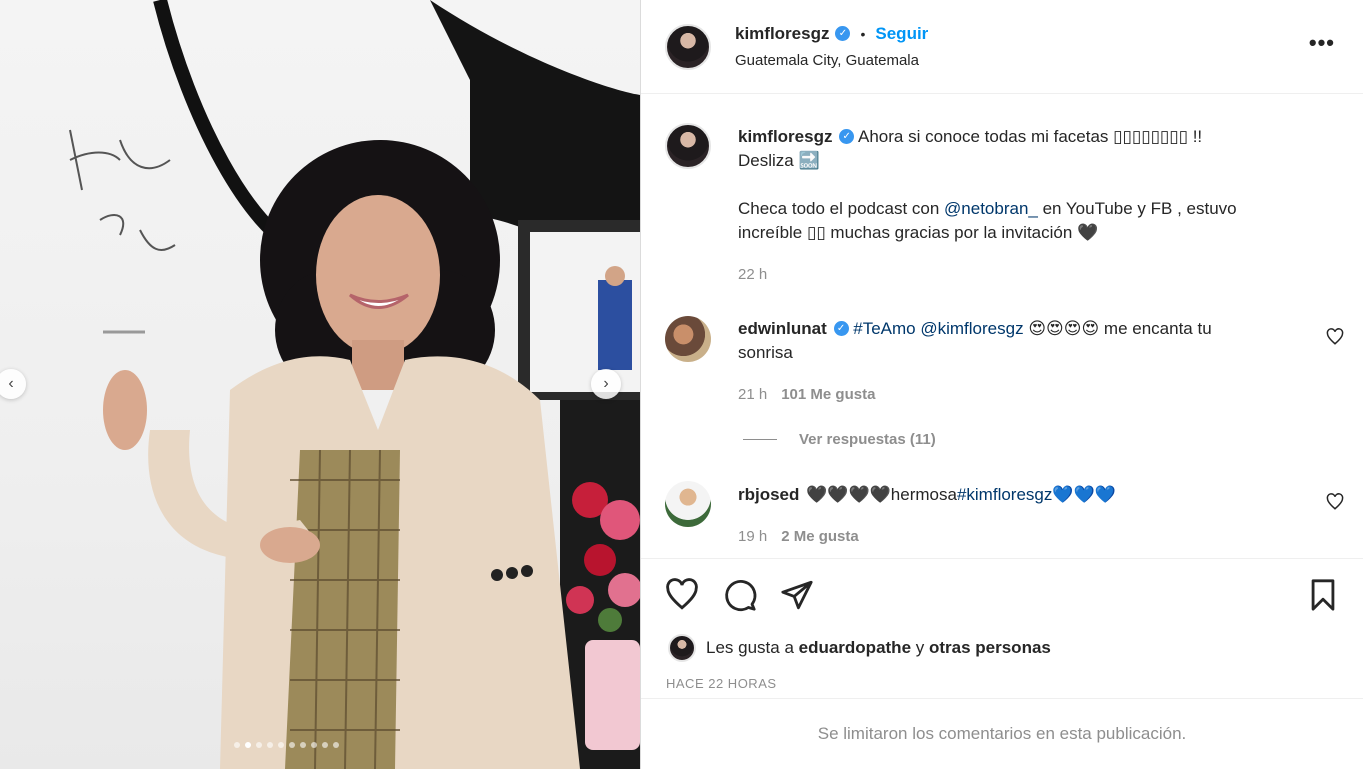  I want to click on comment-body: sonrisa, so click(765, 352).